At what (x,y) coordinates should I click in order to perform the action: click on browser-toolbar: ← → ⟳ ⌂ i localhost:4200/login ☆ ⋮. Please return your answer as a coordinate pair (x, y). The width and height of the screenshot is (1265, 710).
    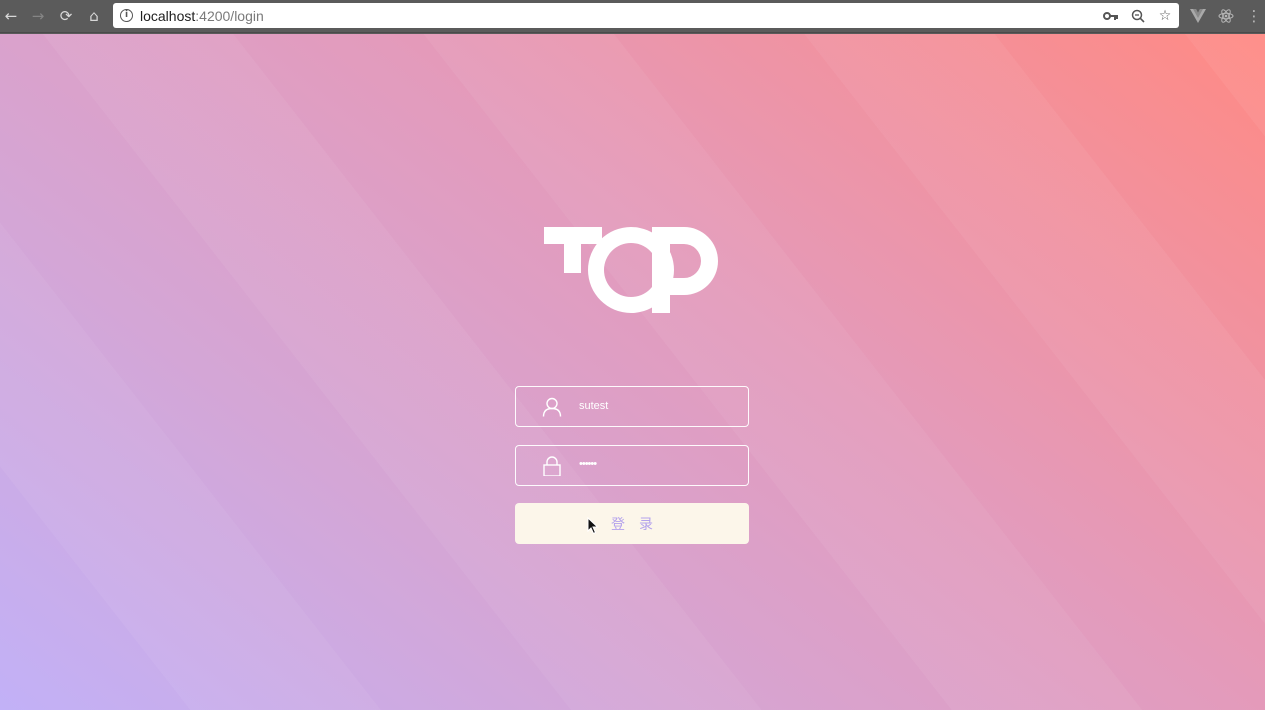
    Looking at the image, I should click on (632, 16).